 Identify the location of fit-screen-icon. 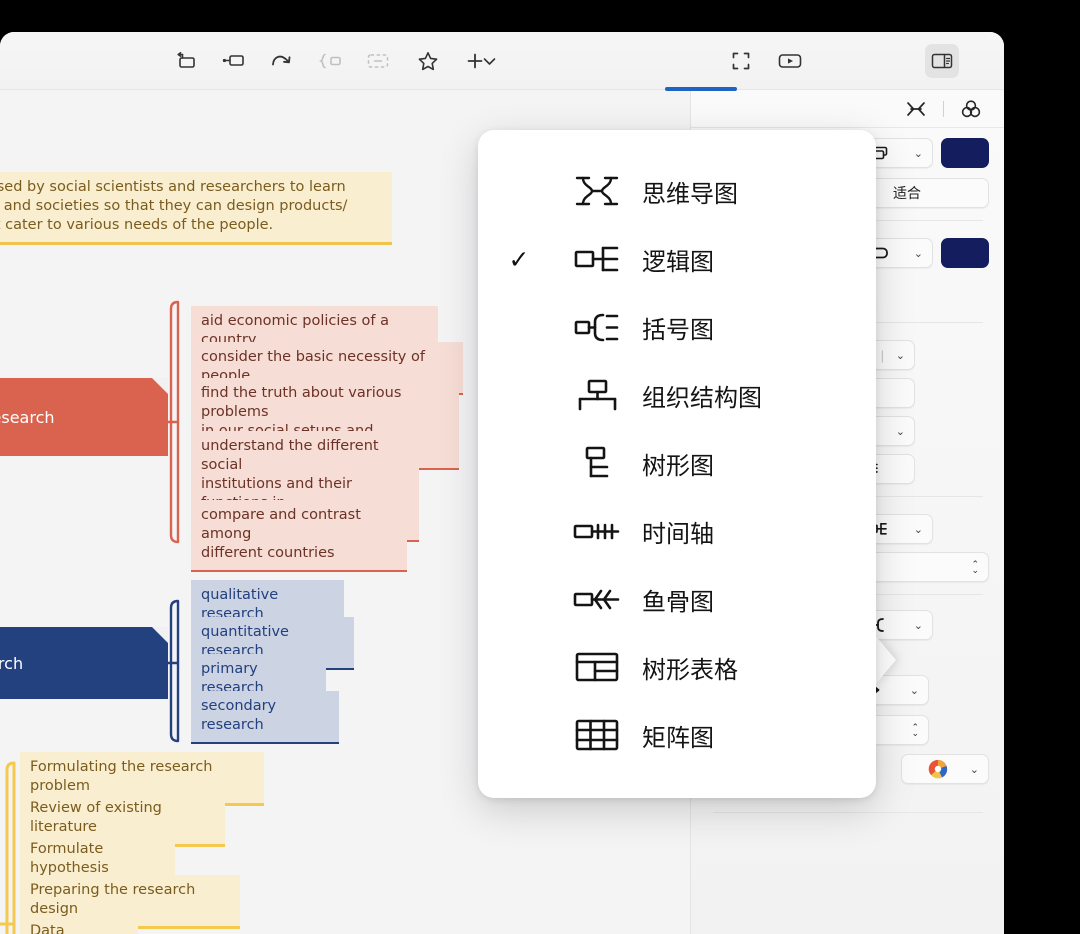
(741, 61).